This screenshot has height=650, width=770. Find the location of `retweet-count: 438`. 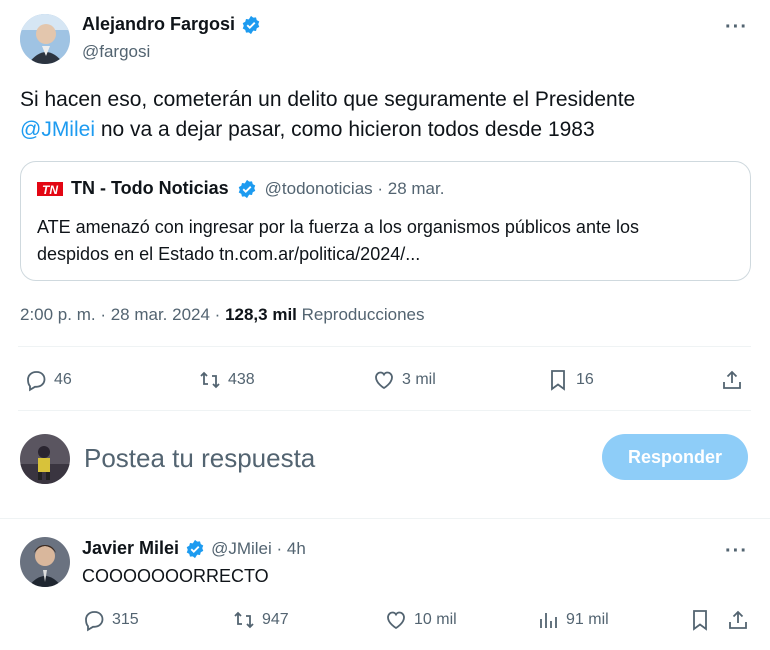

retweet-count: 438 is located at coordinates (241, 379).